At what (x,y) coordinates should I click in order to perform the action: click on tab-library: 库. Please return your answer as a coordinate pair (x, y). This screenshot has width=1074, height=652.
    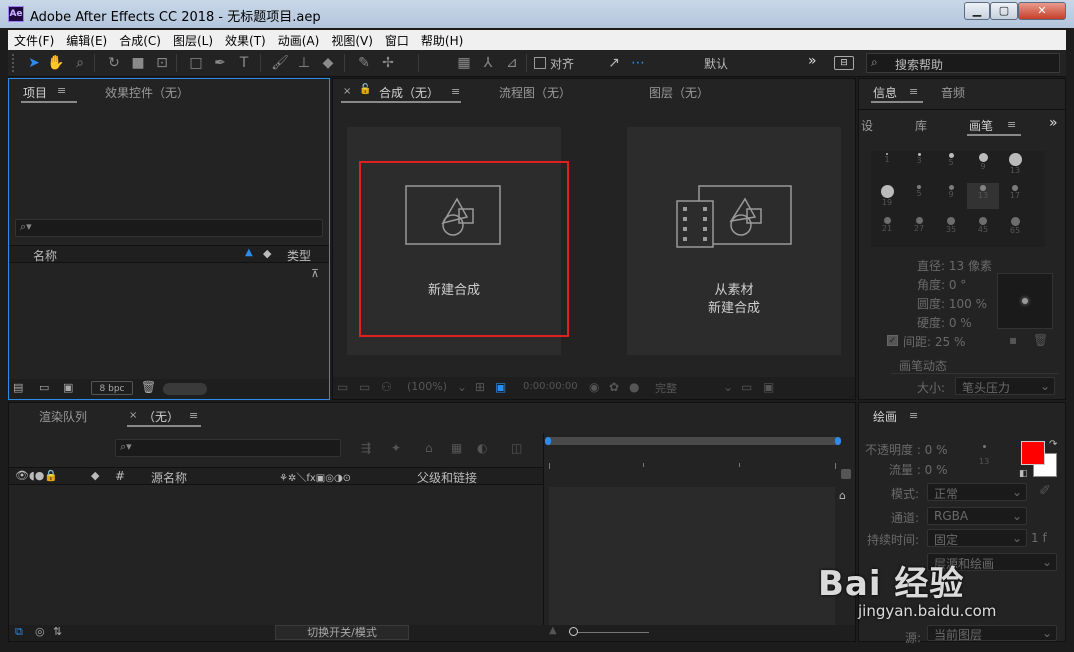
    Looking at the image, I should click on (921, 125).